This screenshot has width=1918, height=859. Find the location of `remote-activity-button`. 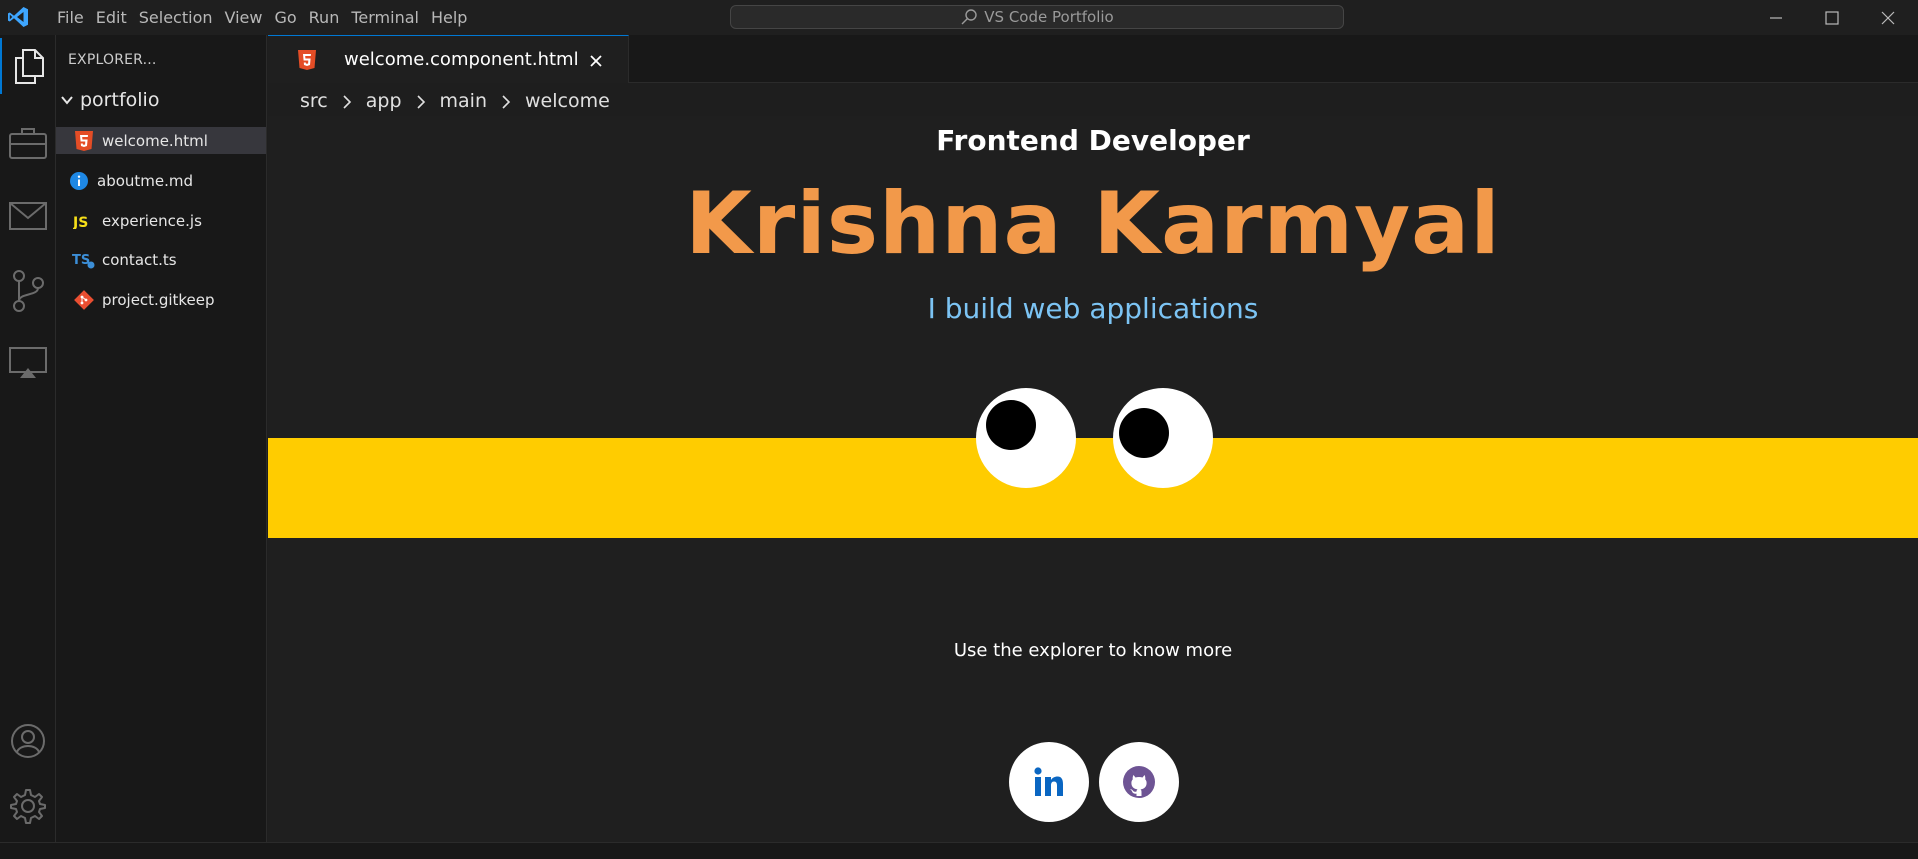

remote-activity-button is located at coordinates (28, 363).